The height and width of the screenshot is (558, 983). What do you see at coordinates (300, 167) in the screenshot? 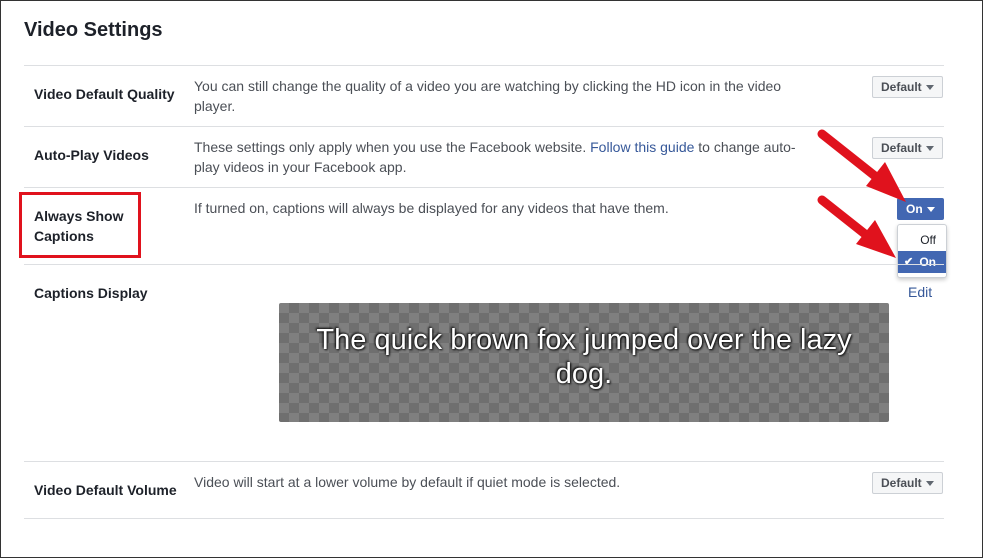
I see `autoplay-desc-line2: play videos in your Facebook app.` at bounding box center [300, 167].